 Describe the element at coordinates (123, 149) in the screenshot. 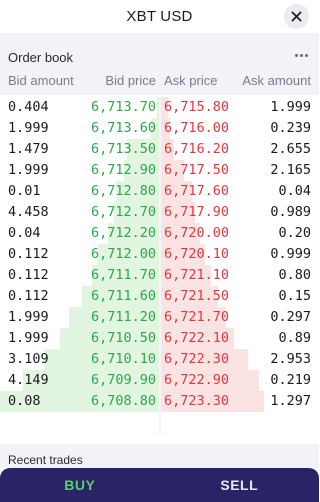

I see `bid-price-cell: 6,713.50` at that location.